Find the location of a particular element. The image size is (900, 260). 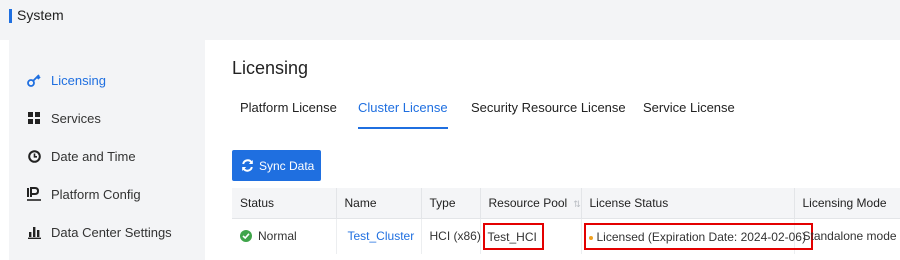

sidebar-item-data-center-settings: Data Center Settings is located at coordinates (107, 232).